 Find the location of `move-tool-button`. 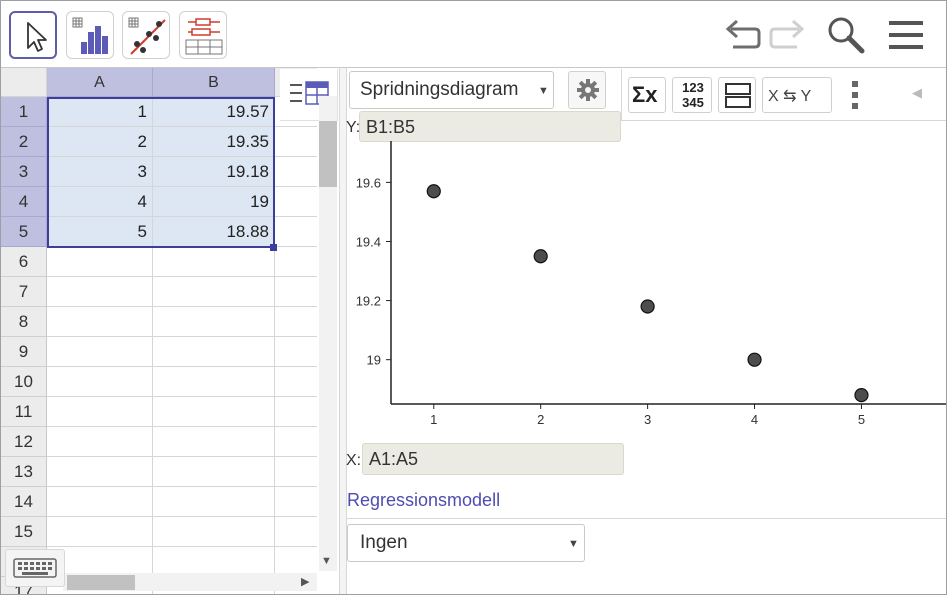

move-tool-button is located at coordinates (33, 35).